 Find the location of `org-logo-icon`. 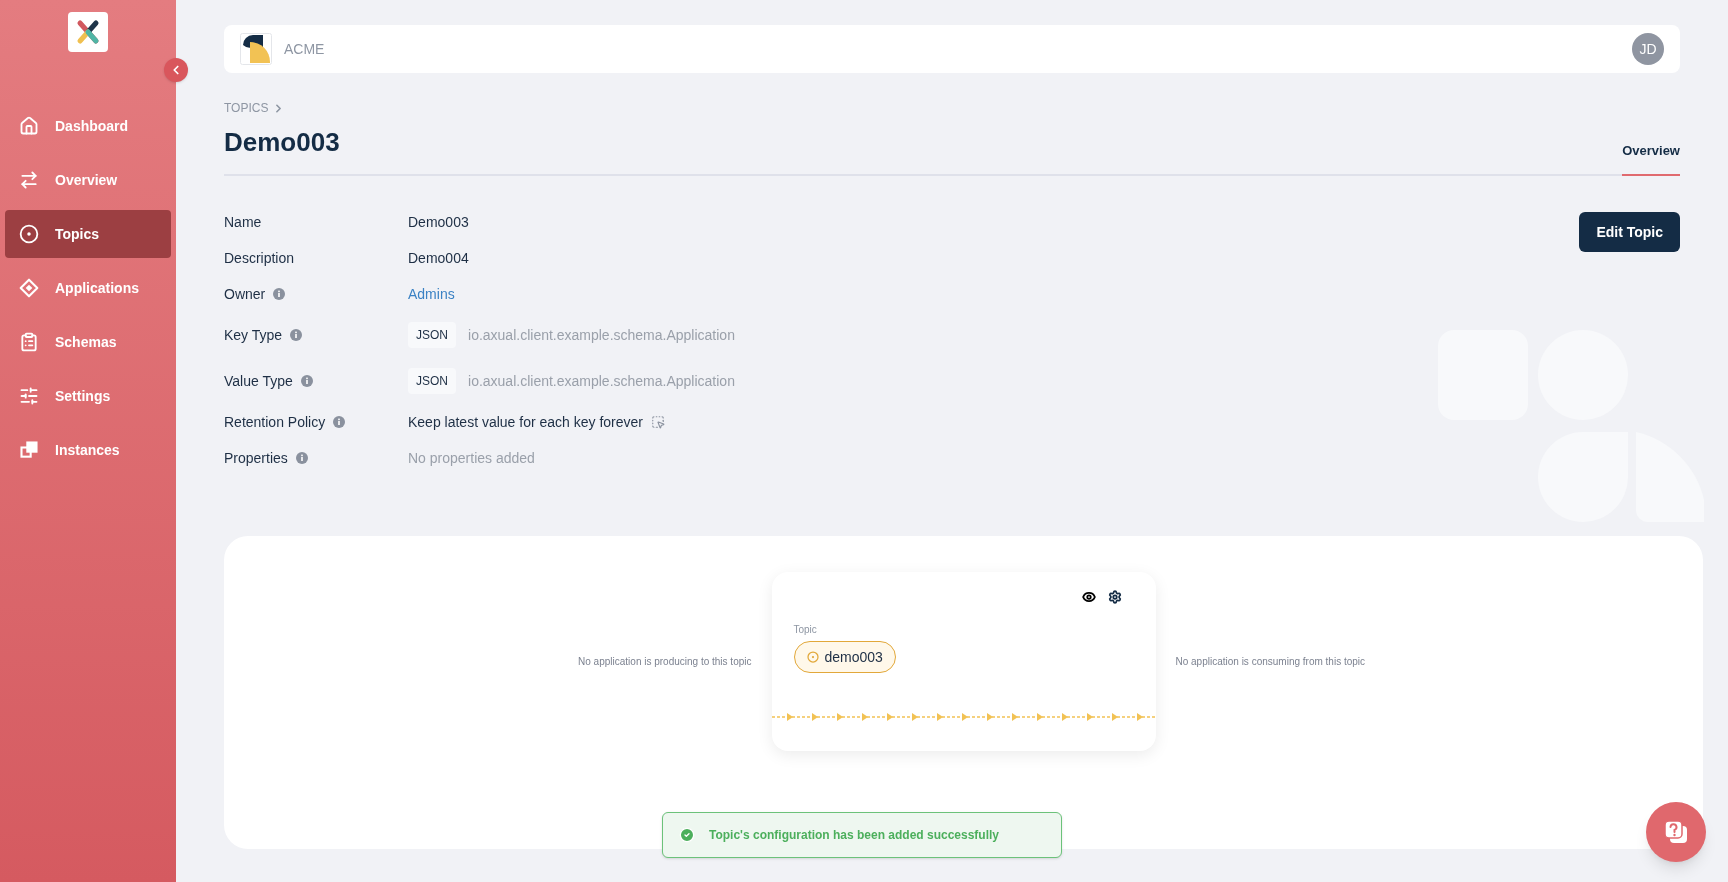

org-logo-icon is located at coordinates (256, 49).